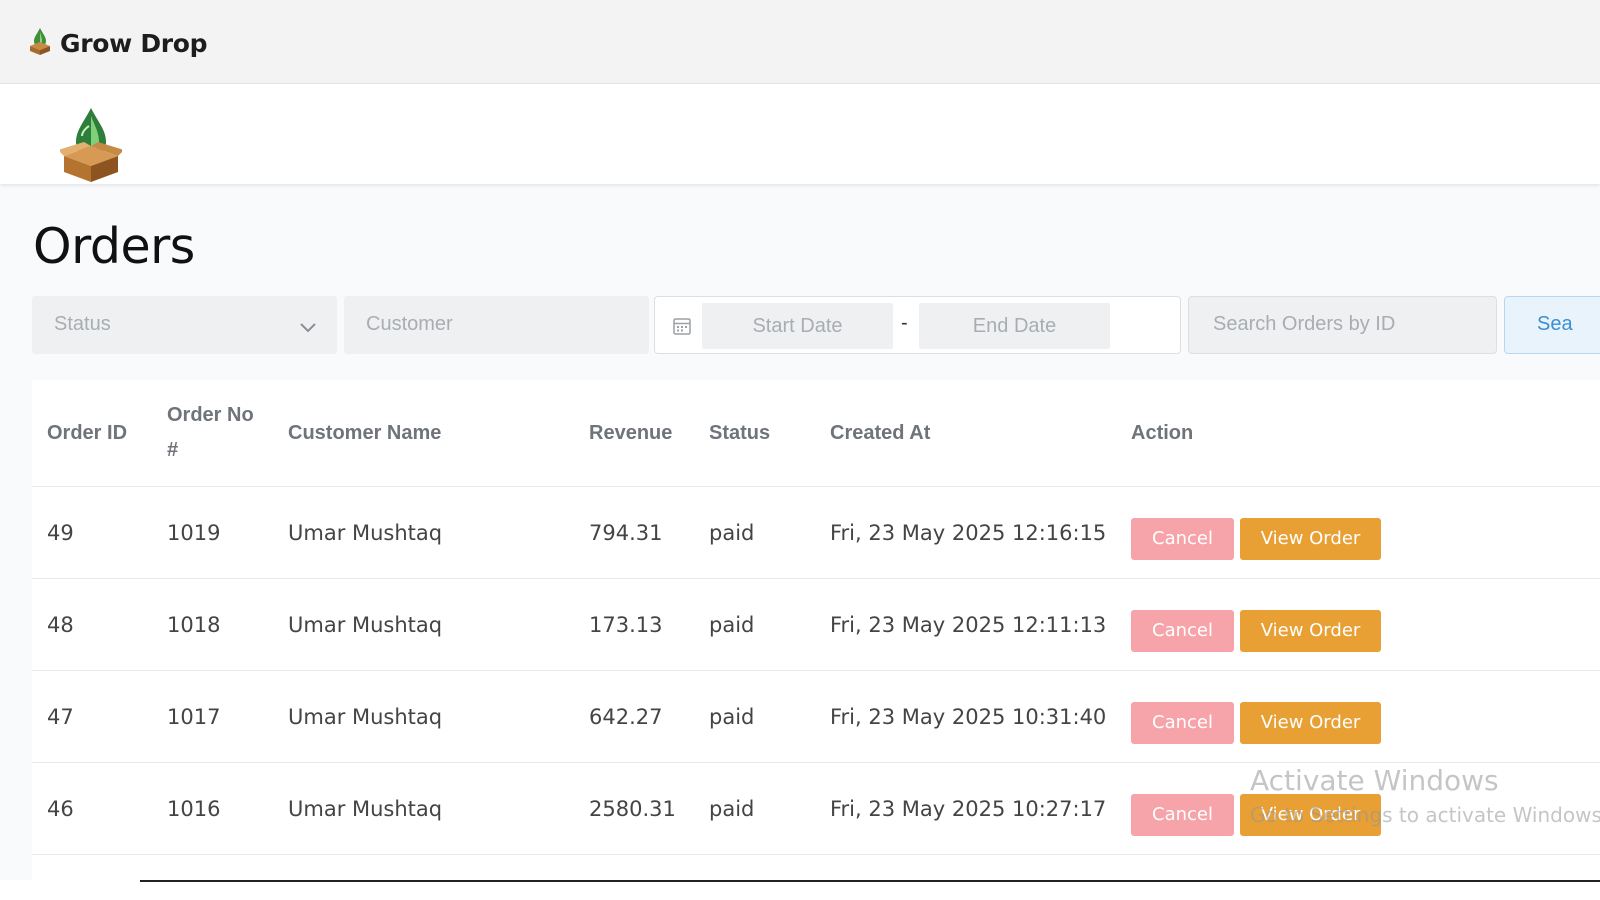  I want to click on status-select: Status, so click(184, 325).